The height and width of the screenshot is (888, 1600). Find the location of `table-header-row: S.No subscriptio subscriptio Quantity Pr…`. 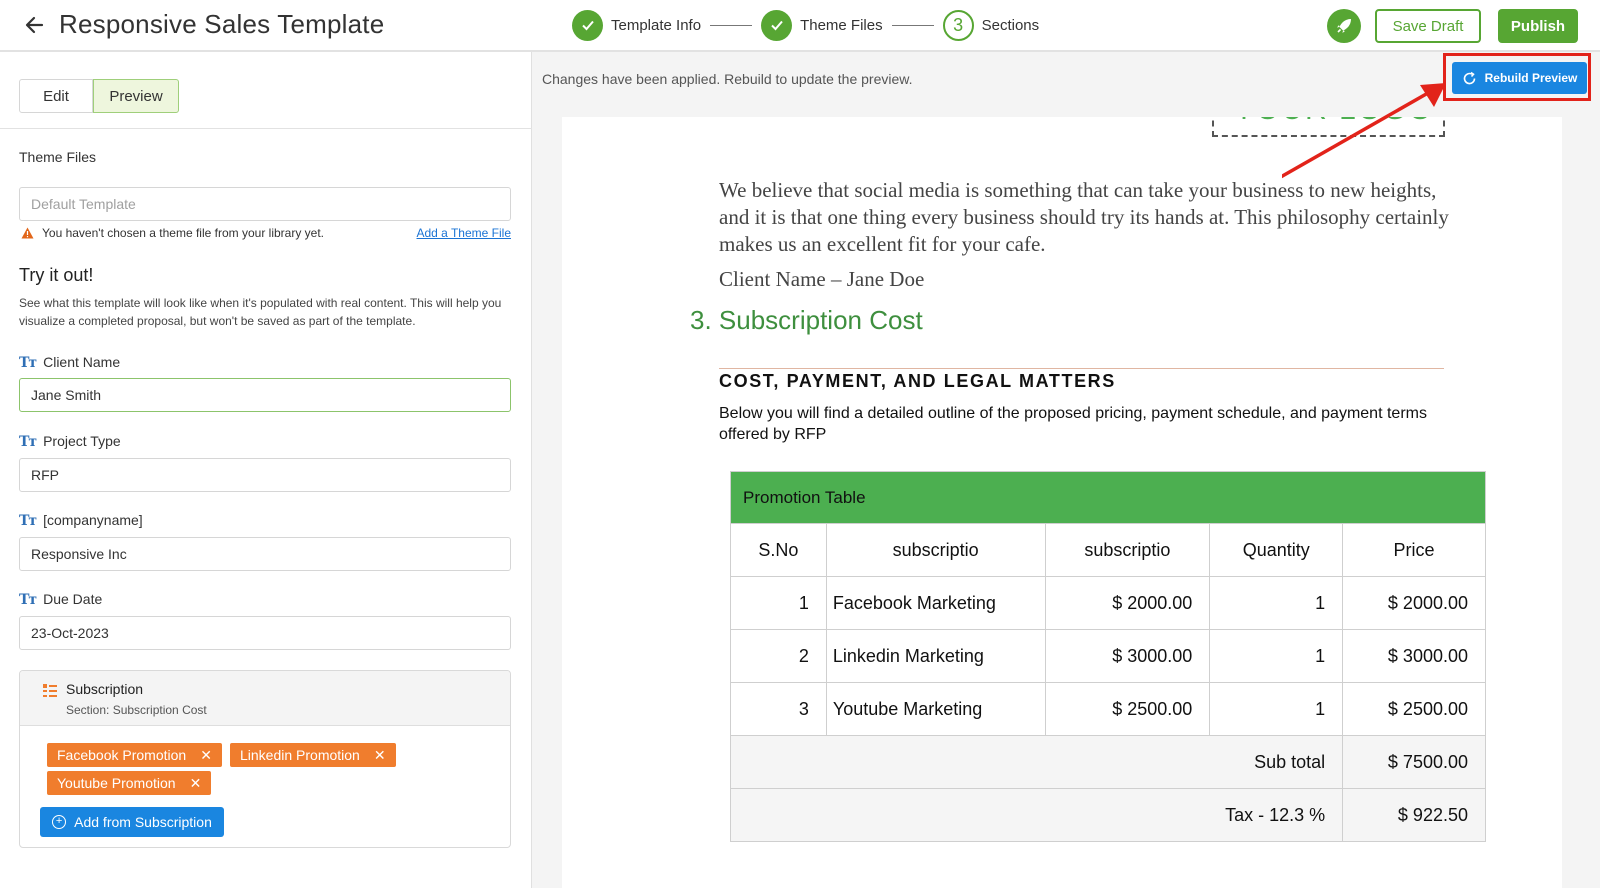

table-header-row: S.No subscriptio subscriptio Quantity Pr… is located at coordinates (1108, 550).